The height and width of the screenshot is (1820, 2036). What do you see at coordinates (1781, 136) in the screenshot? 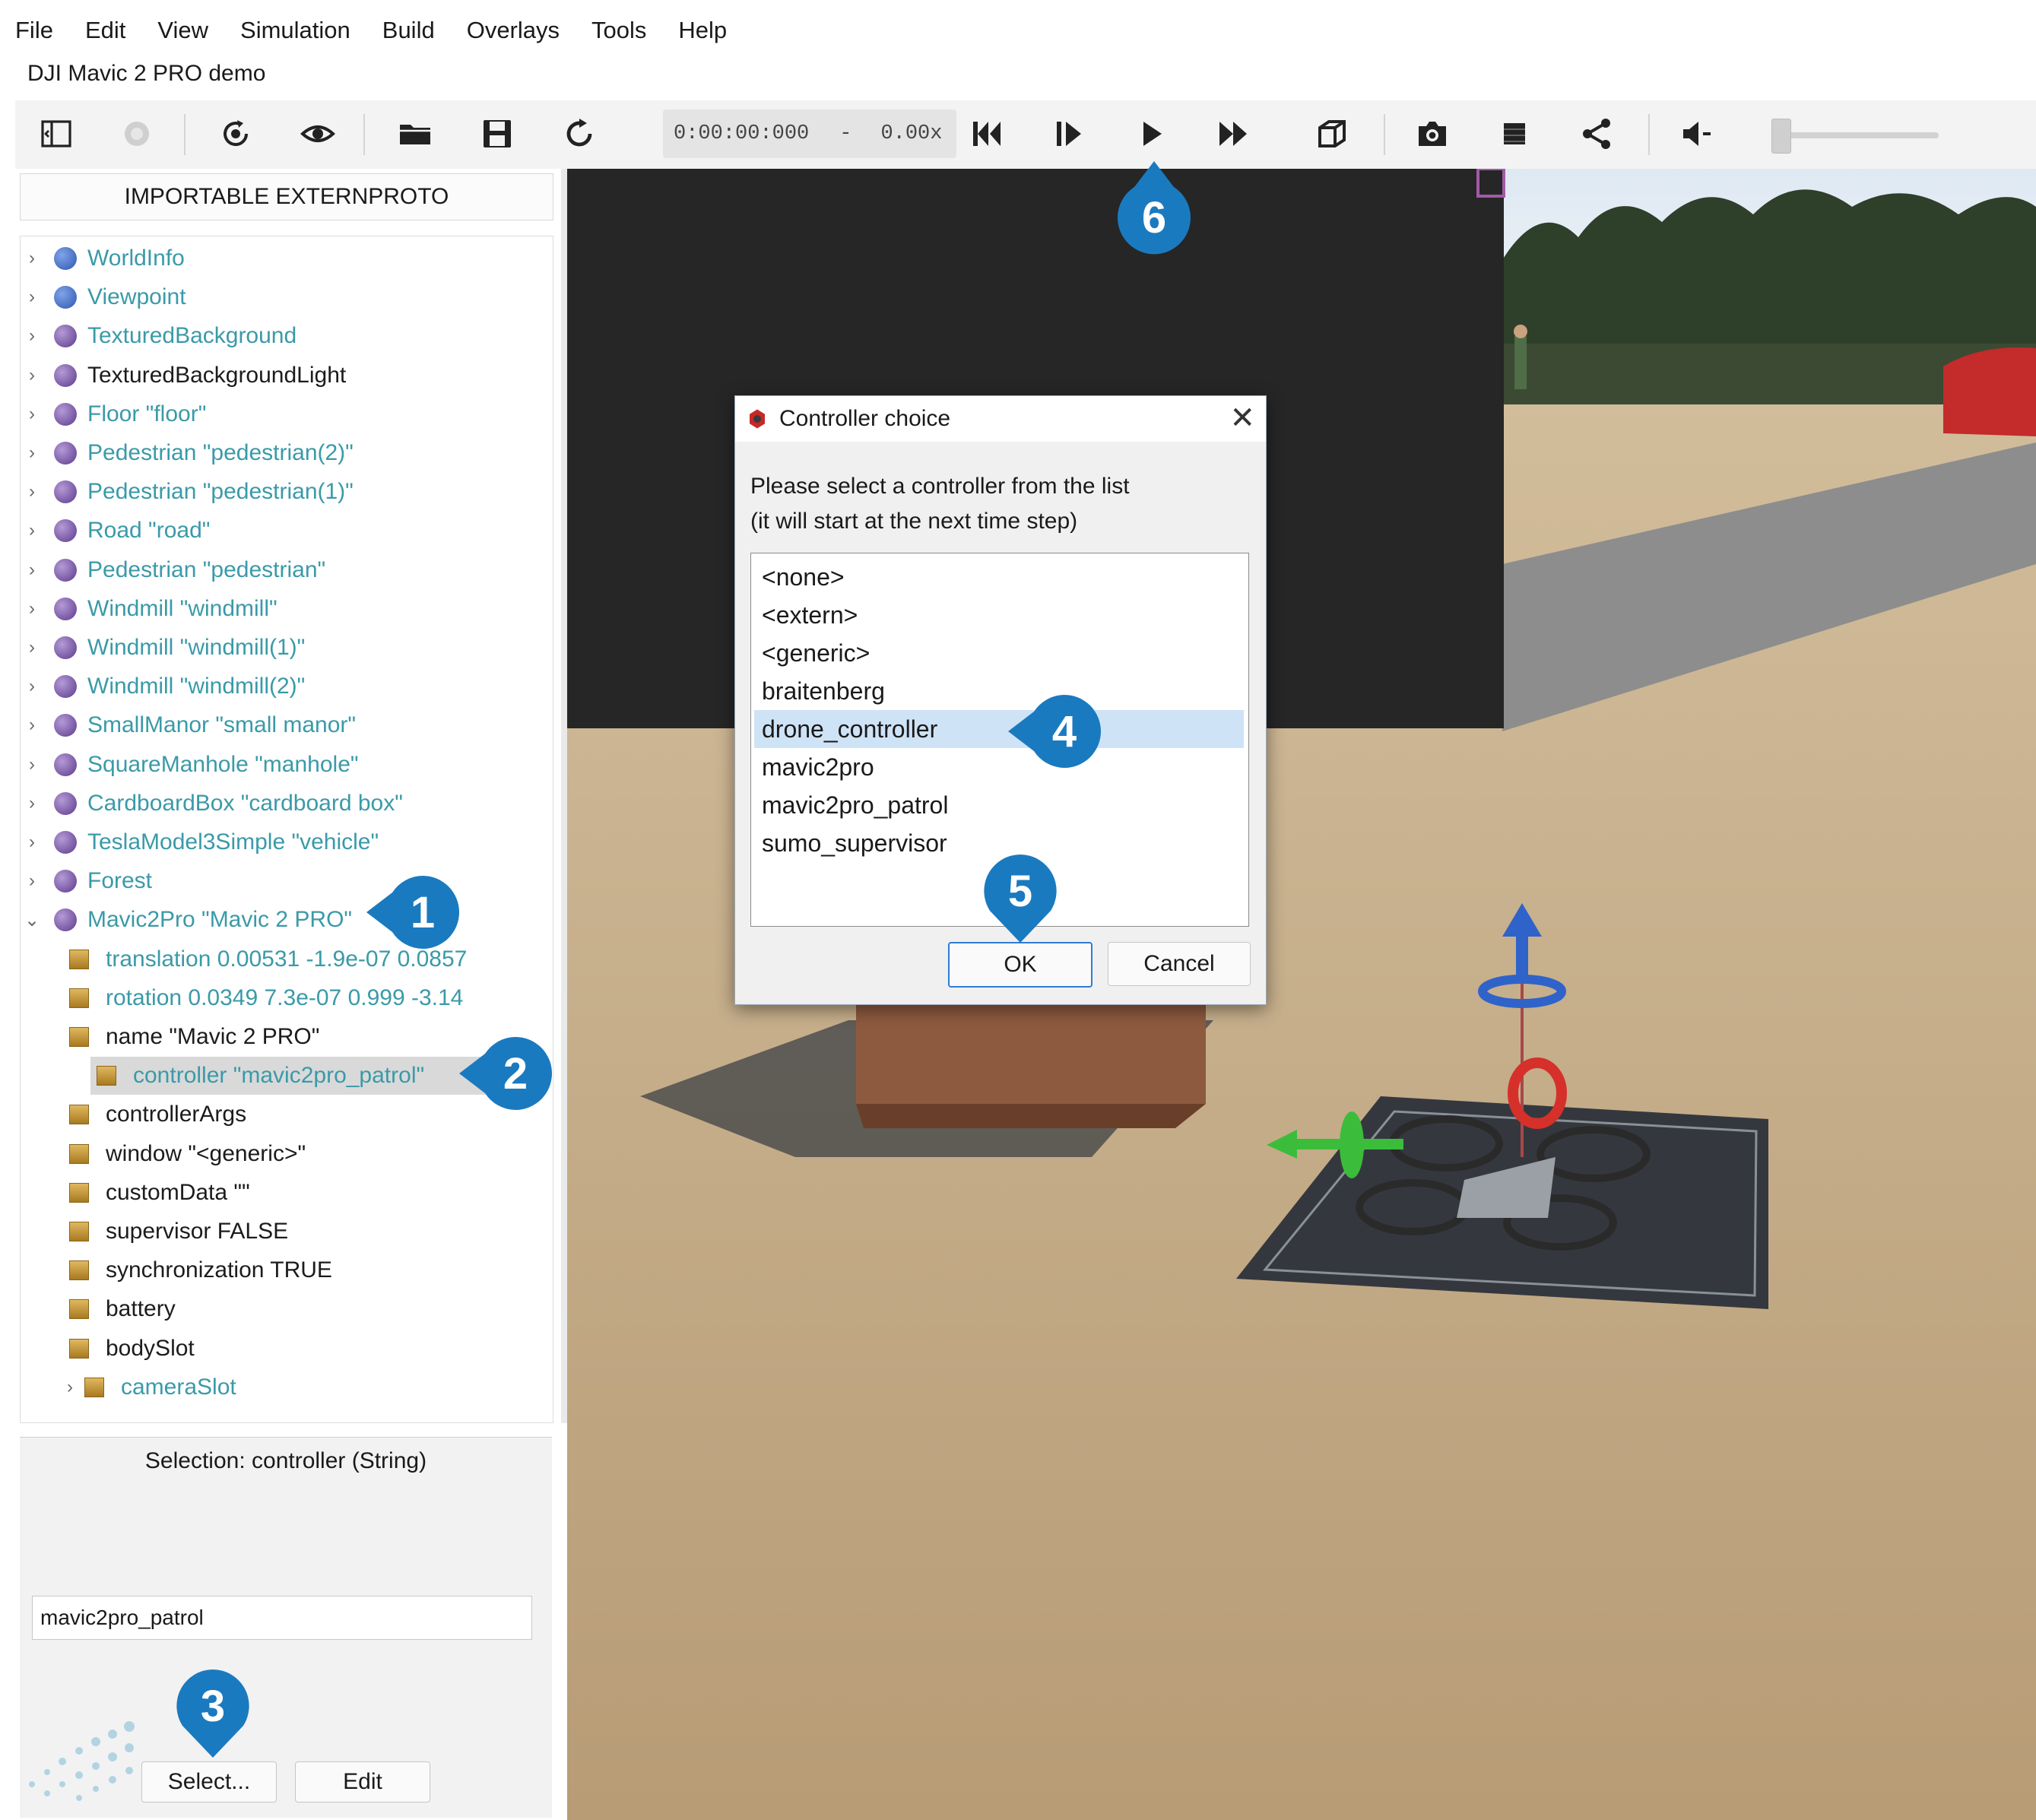
I see `volume-slider-handle` at bounding box center [1781, 136].